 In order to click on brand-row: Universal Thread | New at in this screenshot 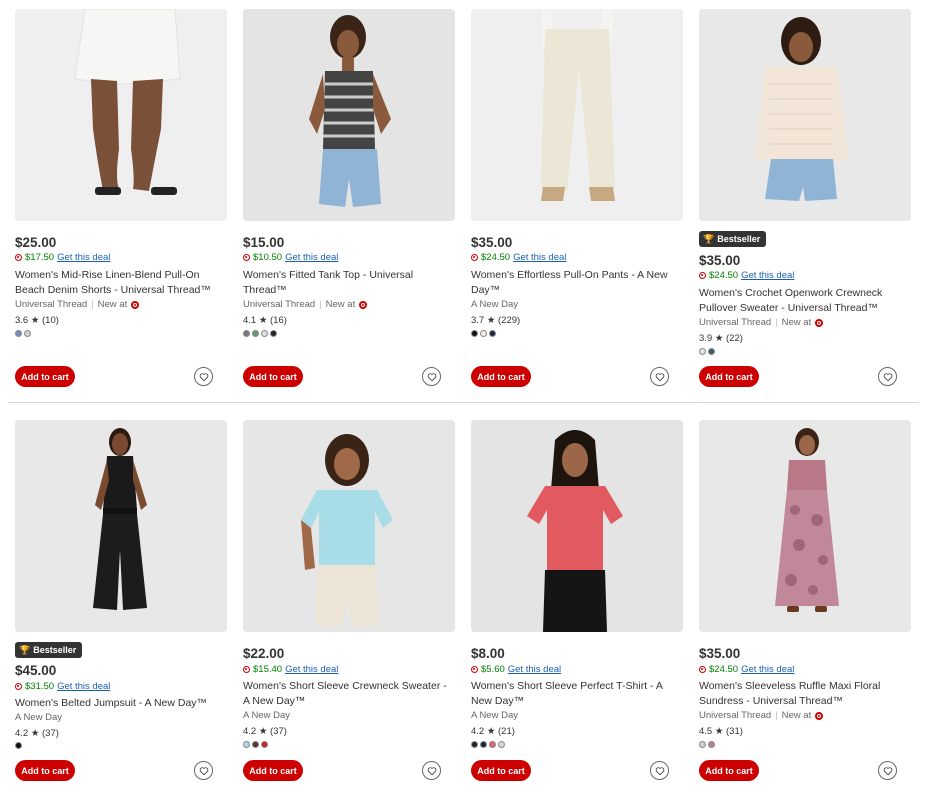, I will do `click(305, 304)`.